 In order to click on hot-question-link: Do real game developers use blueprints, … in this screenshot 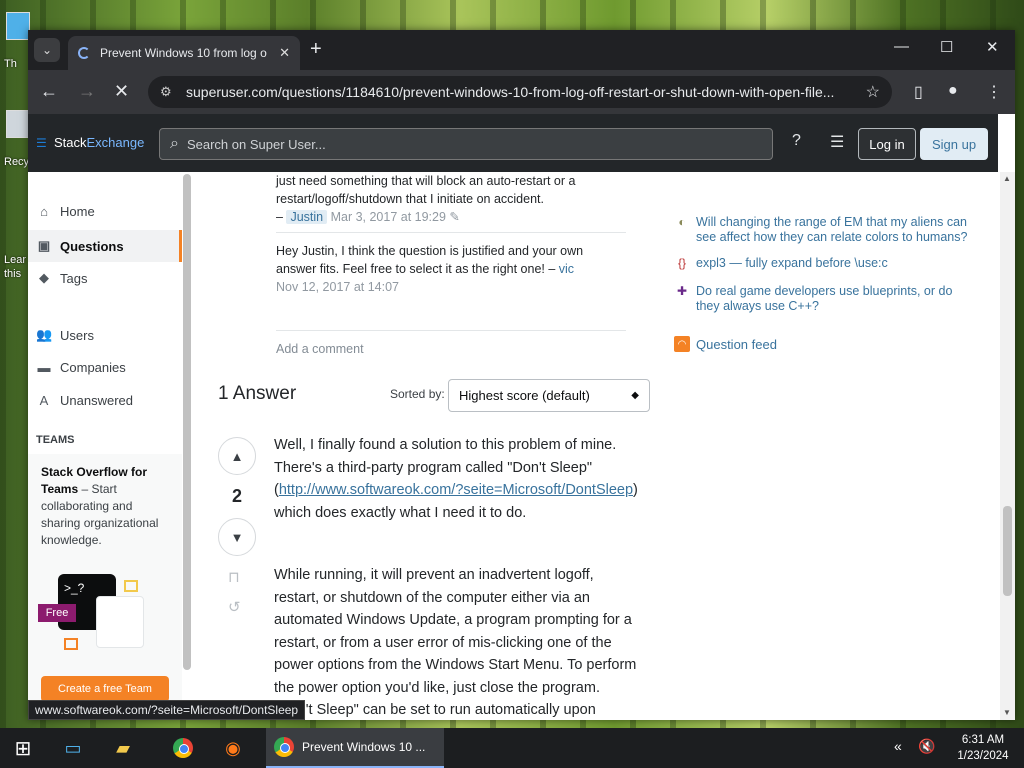, I will do `click(832, 299)`.